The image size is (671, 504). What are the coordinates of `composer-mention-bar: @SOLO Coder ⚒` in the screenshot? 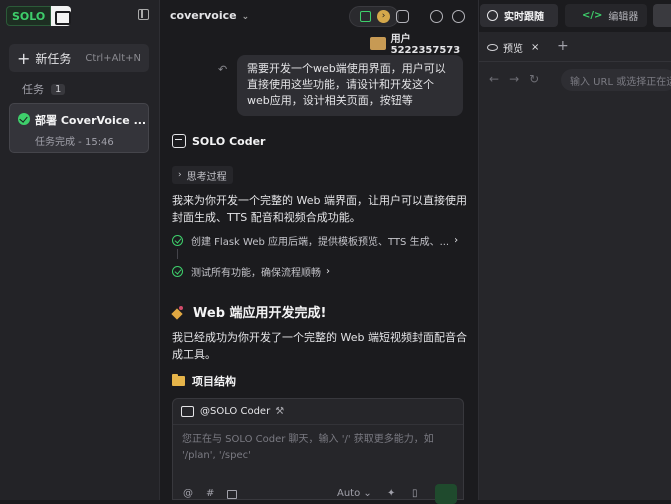 It's located at (318, 412).